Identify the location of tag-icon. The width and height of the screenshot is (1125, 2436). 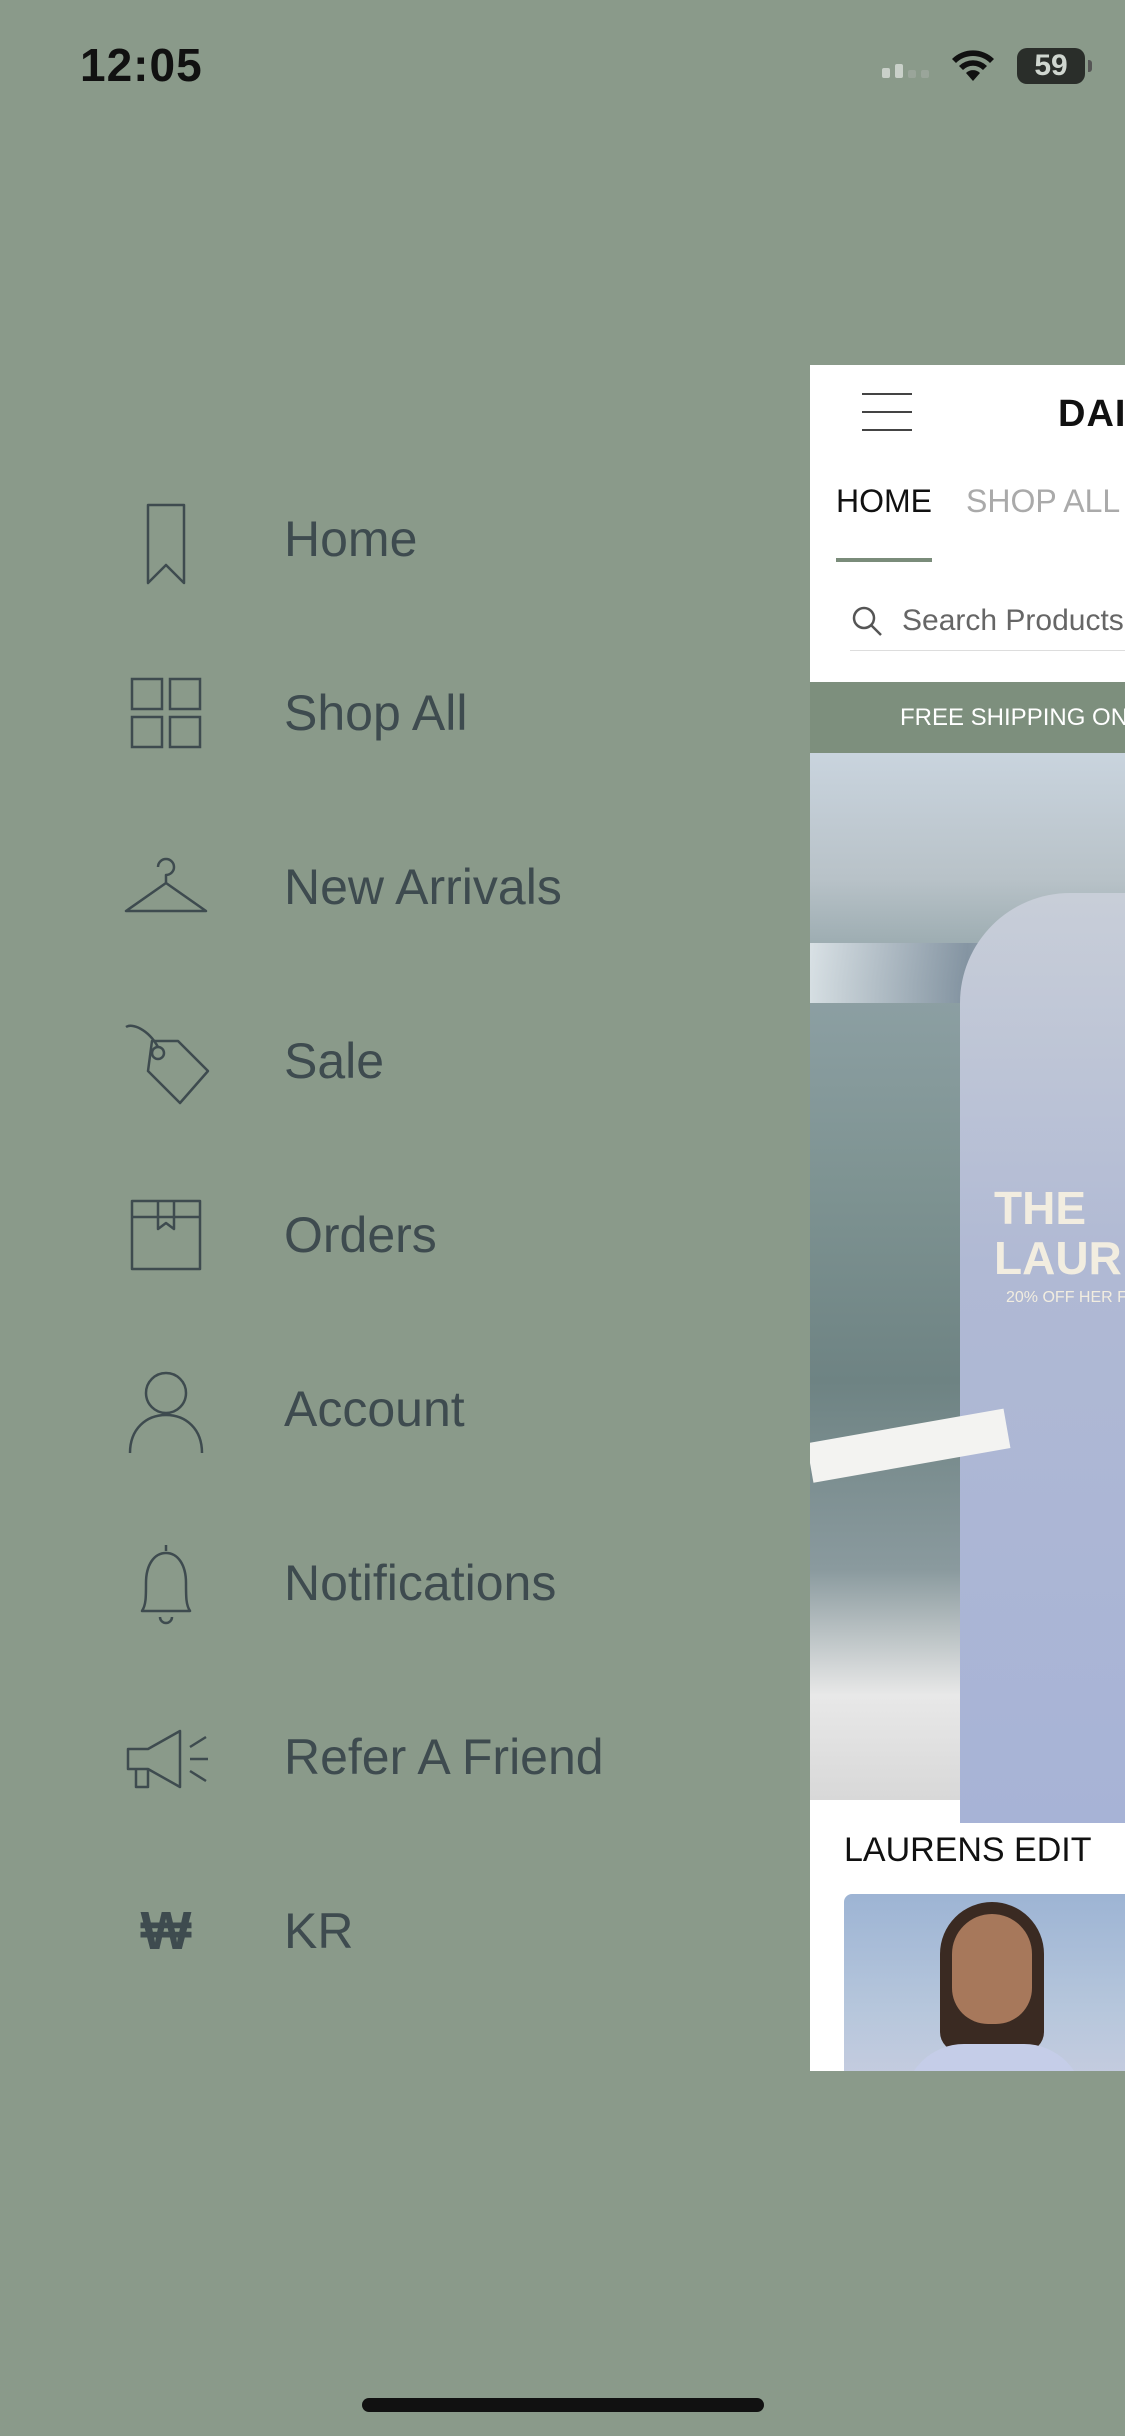
(166, 1061).